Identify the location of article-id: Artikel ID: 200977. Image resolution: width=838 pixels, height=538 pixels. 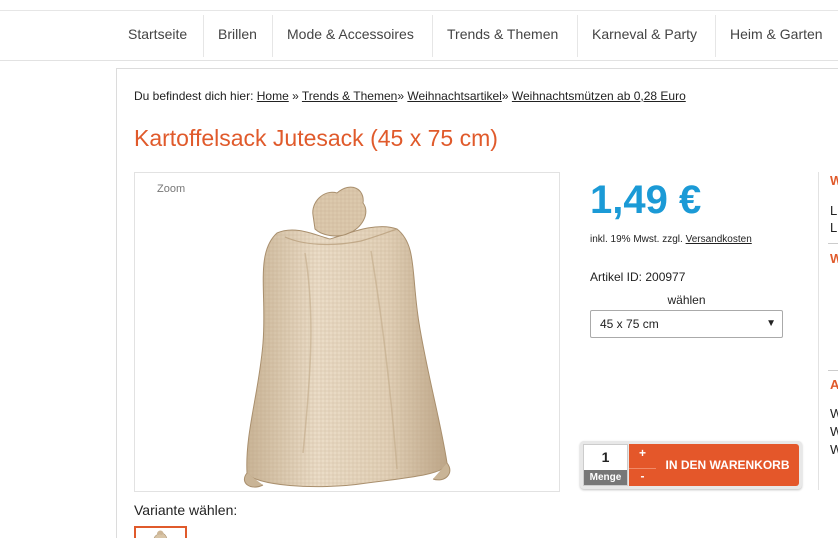
(638, 277).